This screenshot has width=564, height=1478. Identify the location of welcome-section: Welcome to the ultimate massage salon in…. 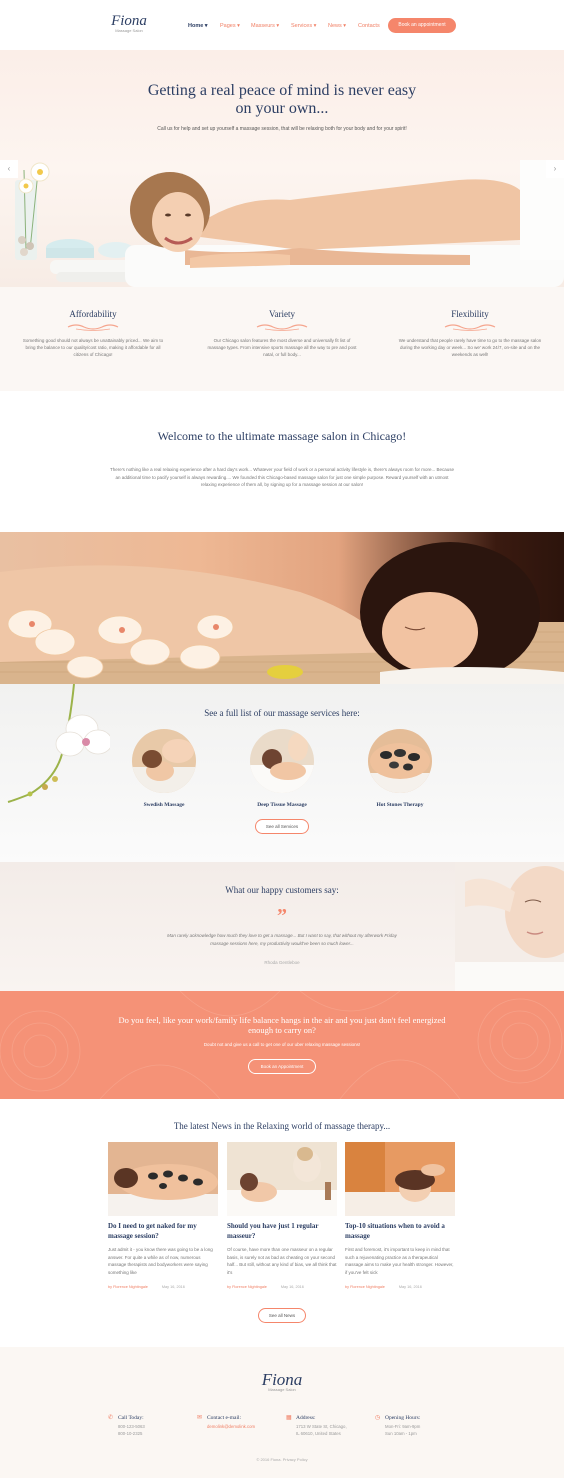
(282, 461).